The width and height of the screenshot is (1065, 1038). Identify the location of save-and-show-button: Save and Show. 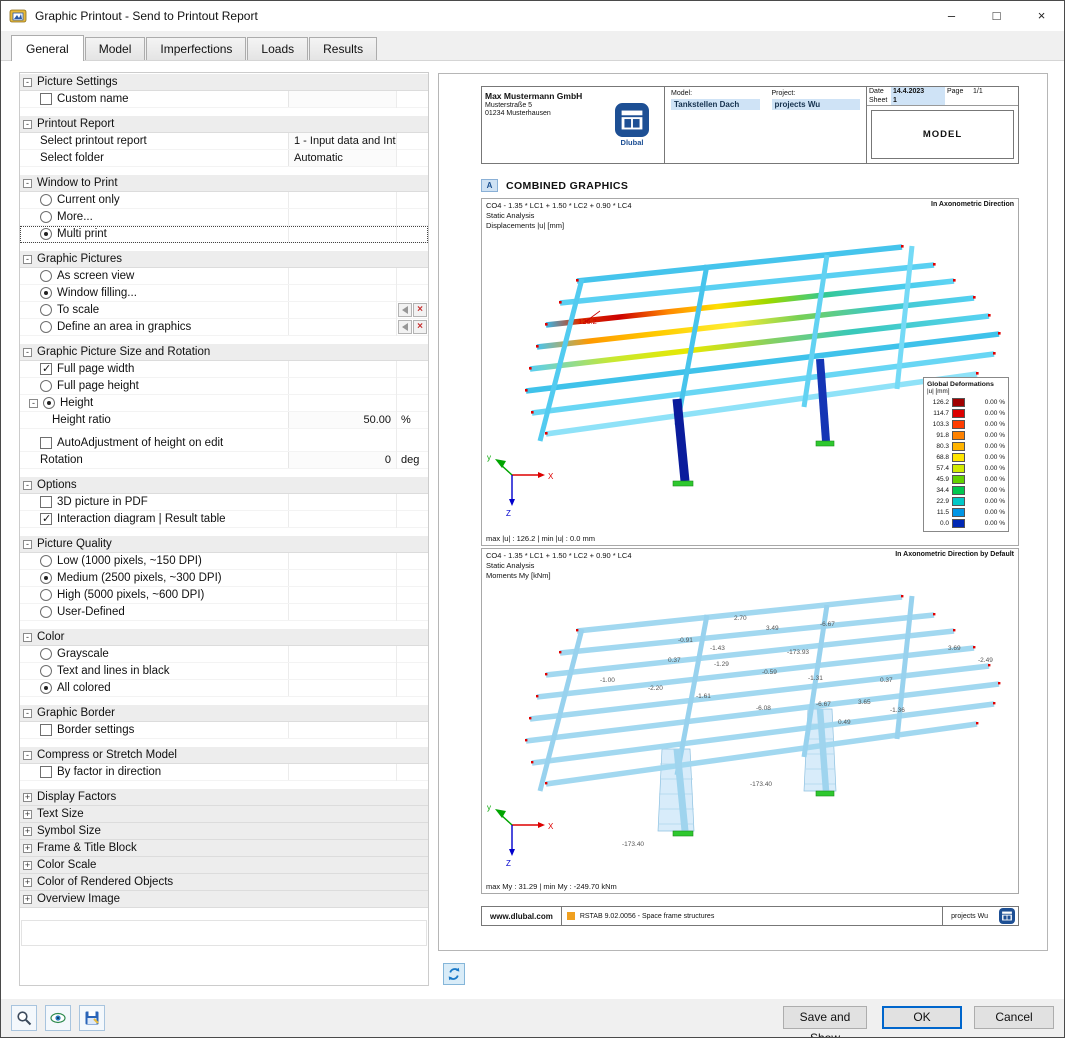
(825, 1021).